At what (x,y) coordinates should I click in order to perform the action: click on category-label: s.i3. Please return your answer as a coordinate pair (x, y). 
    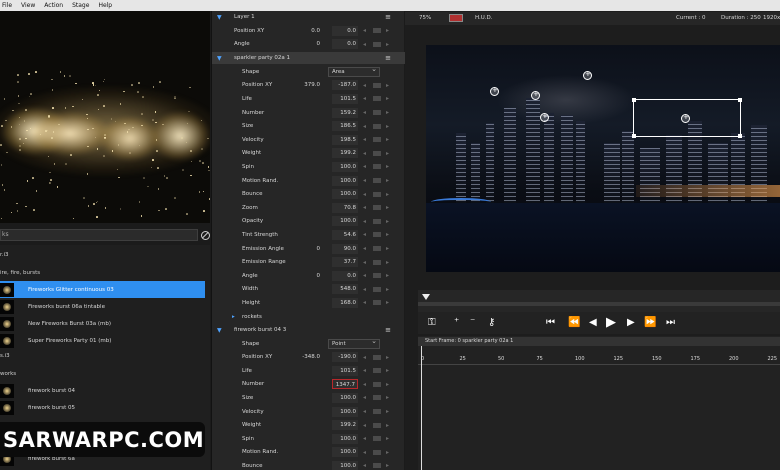
    Looking at the image, I should click on (5, 356).